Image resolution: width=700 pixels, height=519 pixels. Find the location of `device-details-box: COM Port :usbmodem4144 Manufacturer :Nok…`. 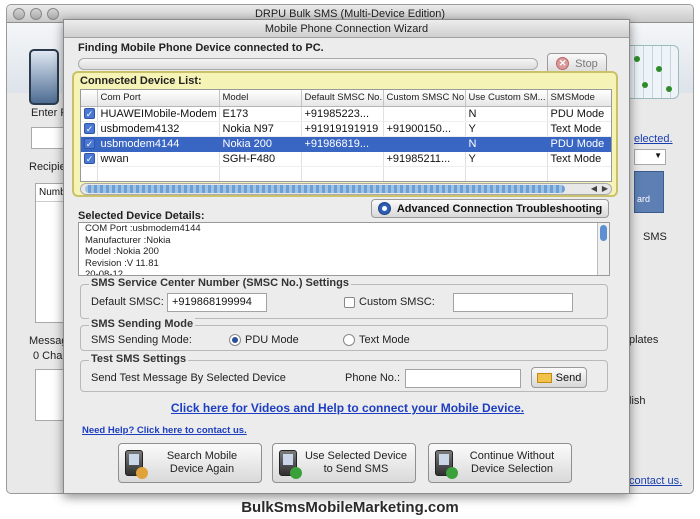

device-details-box: COM Port :usbmodem4144 Manufacturer :Nok… is located at coordinates (344, 249).